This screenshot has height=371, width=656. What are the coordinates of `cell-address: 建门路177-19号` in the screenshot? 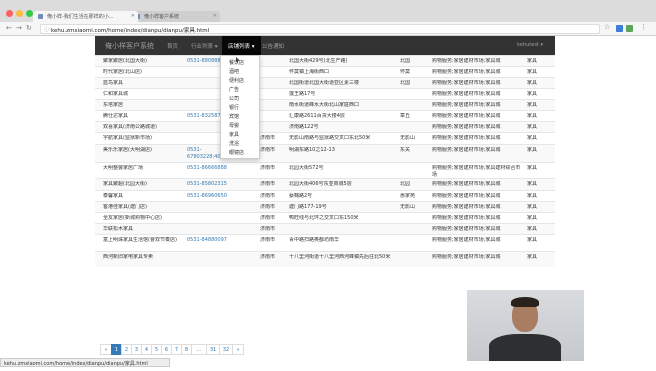 It's located at (308, 207).